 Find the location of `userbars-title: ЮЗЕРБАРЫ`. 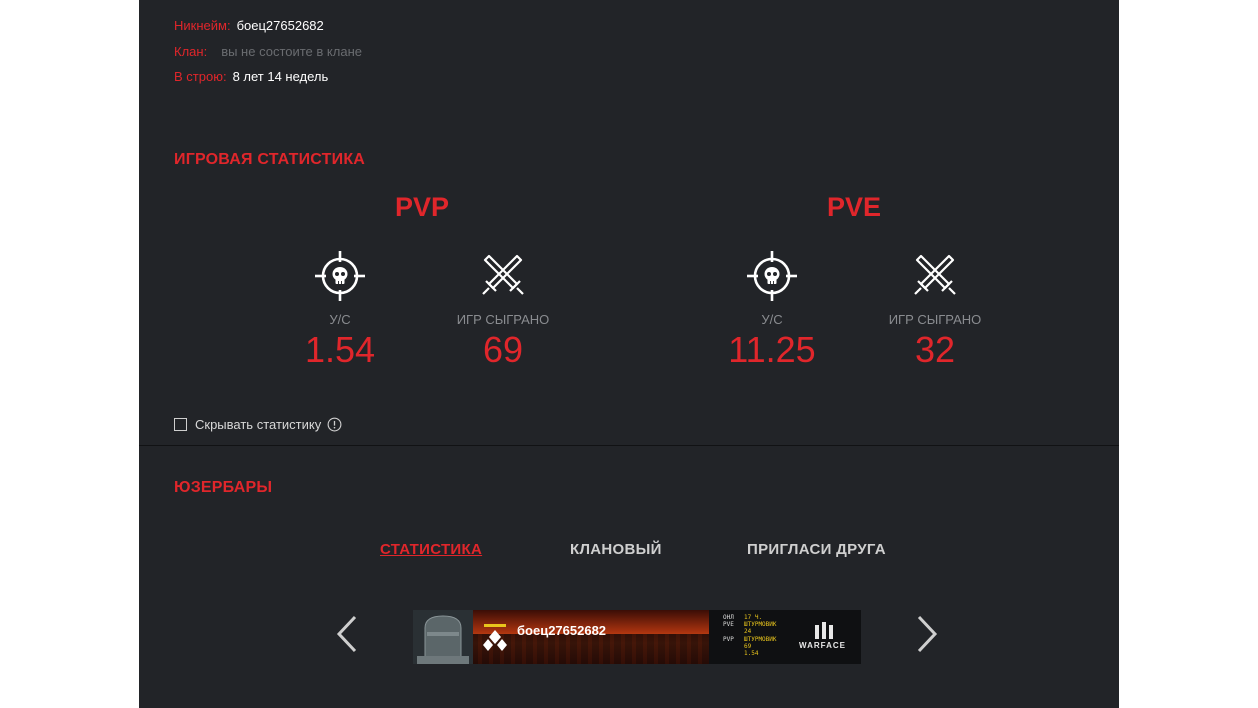

userbars-title: ЮЗЕРБАРЫ is located at coordinates (223, 487).